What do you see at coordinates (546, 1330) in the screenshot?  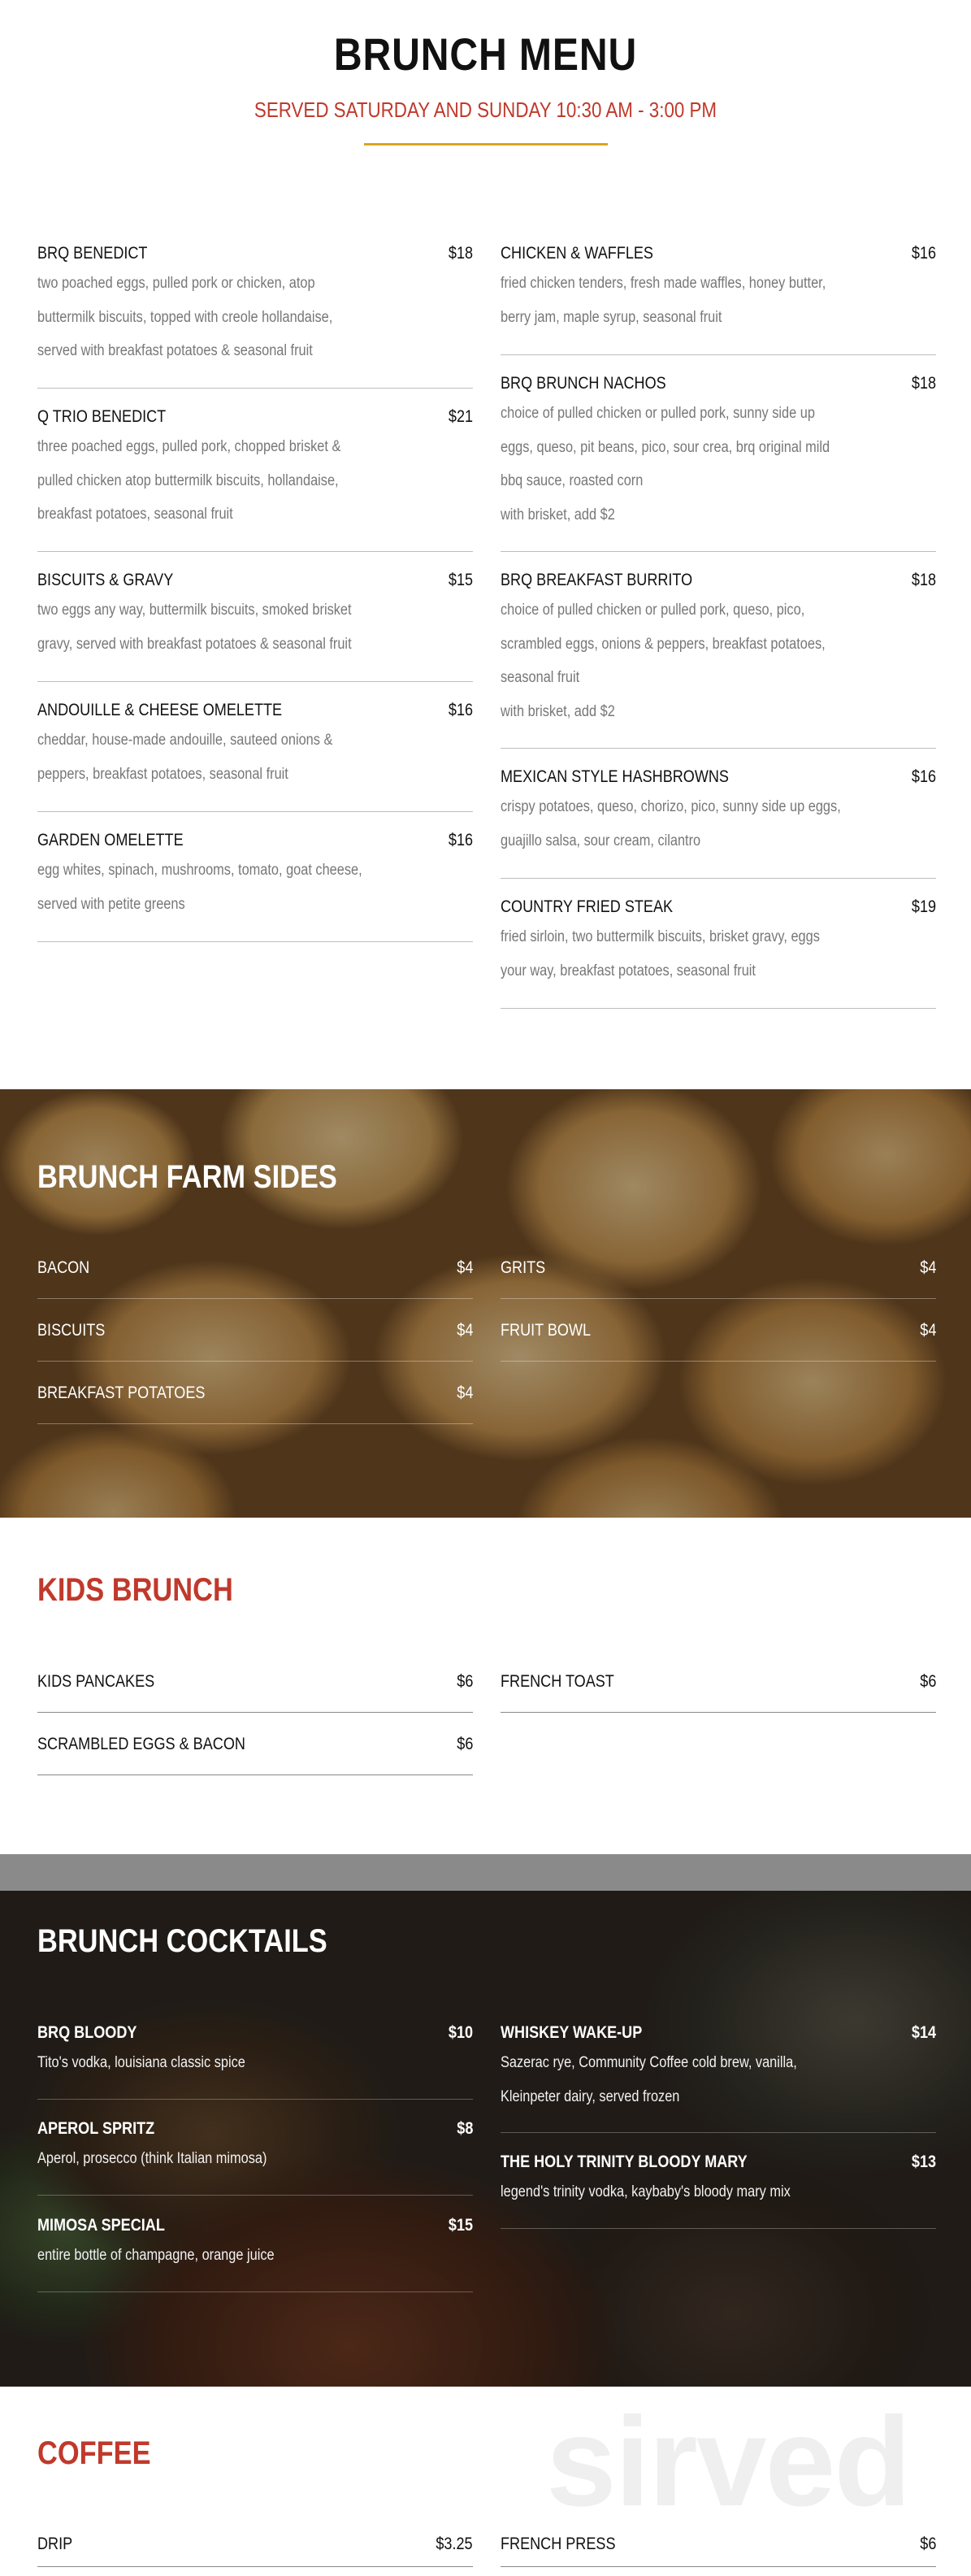 I see `side-item-name: FRUIT BOWL` at bounding box center [546, 1330].